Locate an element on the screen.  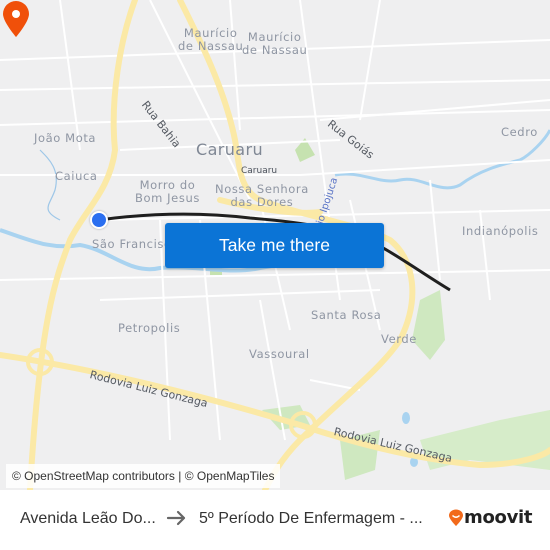
map-label-caiuca: Caiuca is located at coordinates (76, 176).